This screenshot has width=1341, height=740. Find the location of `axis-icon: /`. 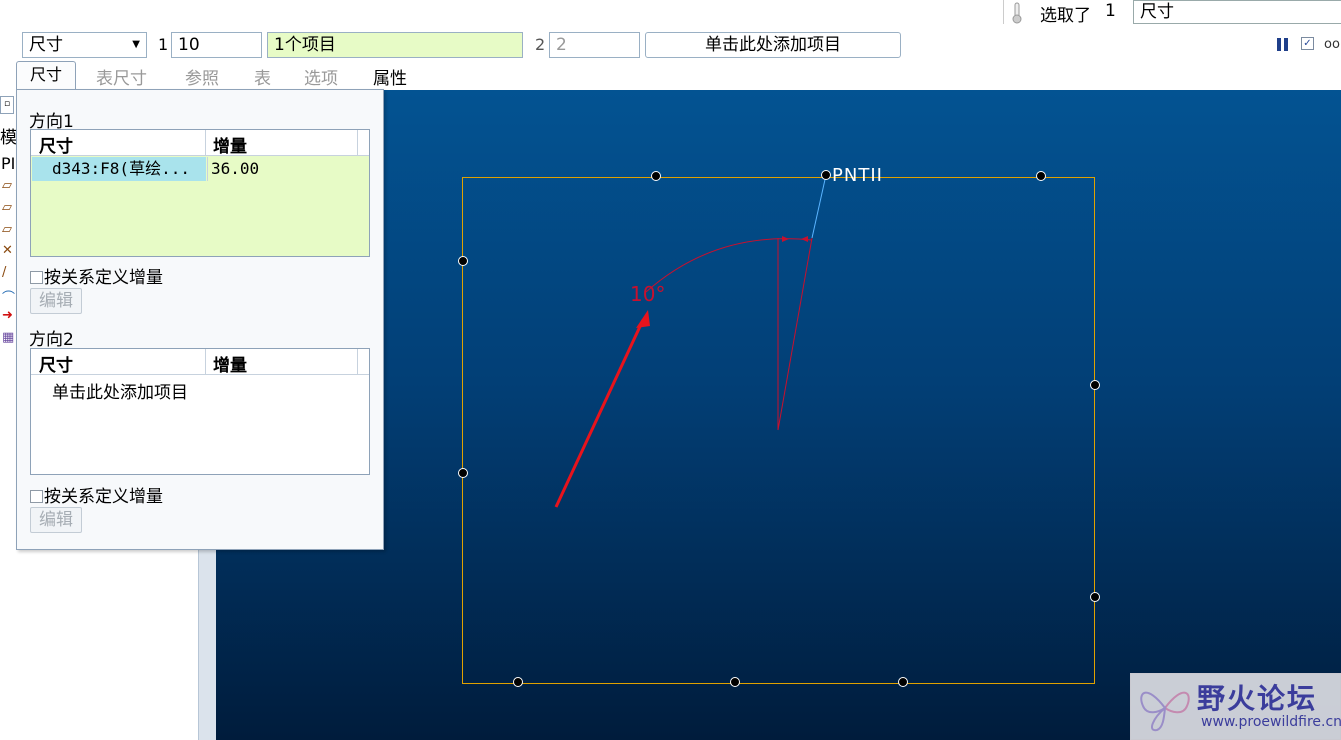

axis-icon: / is located at coordinates (4, 272).